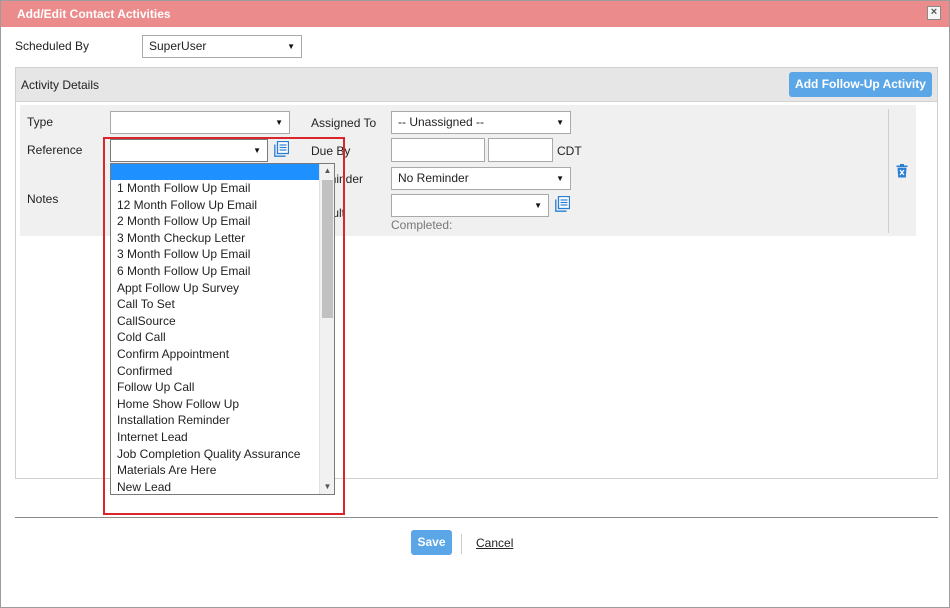  Describe the element at coordinates (438, 150) in the screenshot. I see `due-date-field` at that location.